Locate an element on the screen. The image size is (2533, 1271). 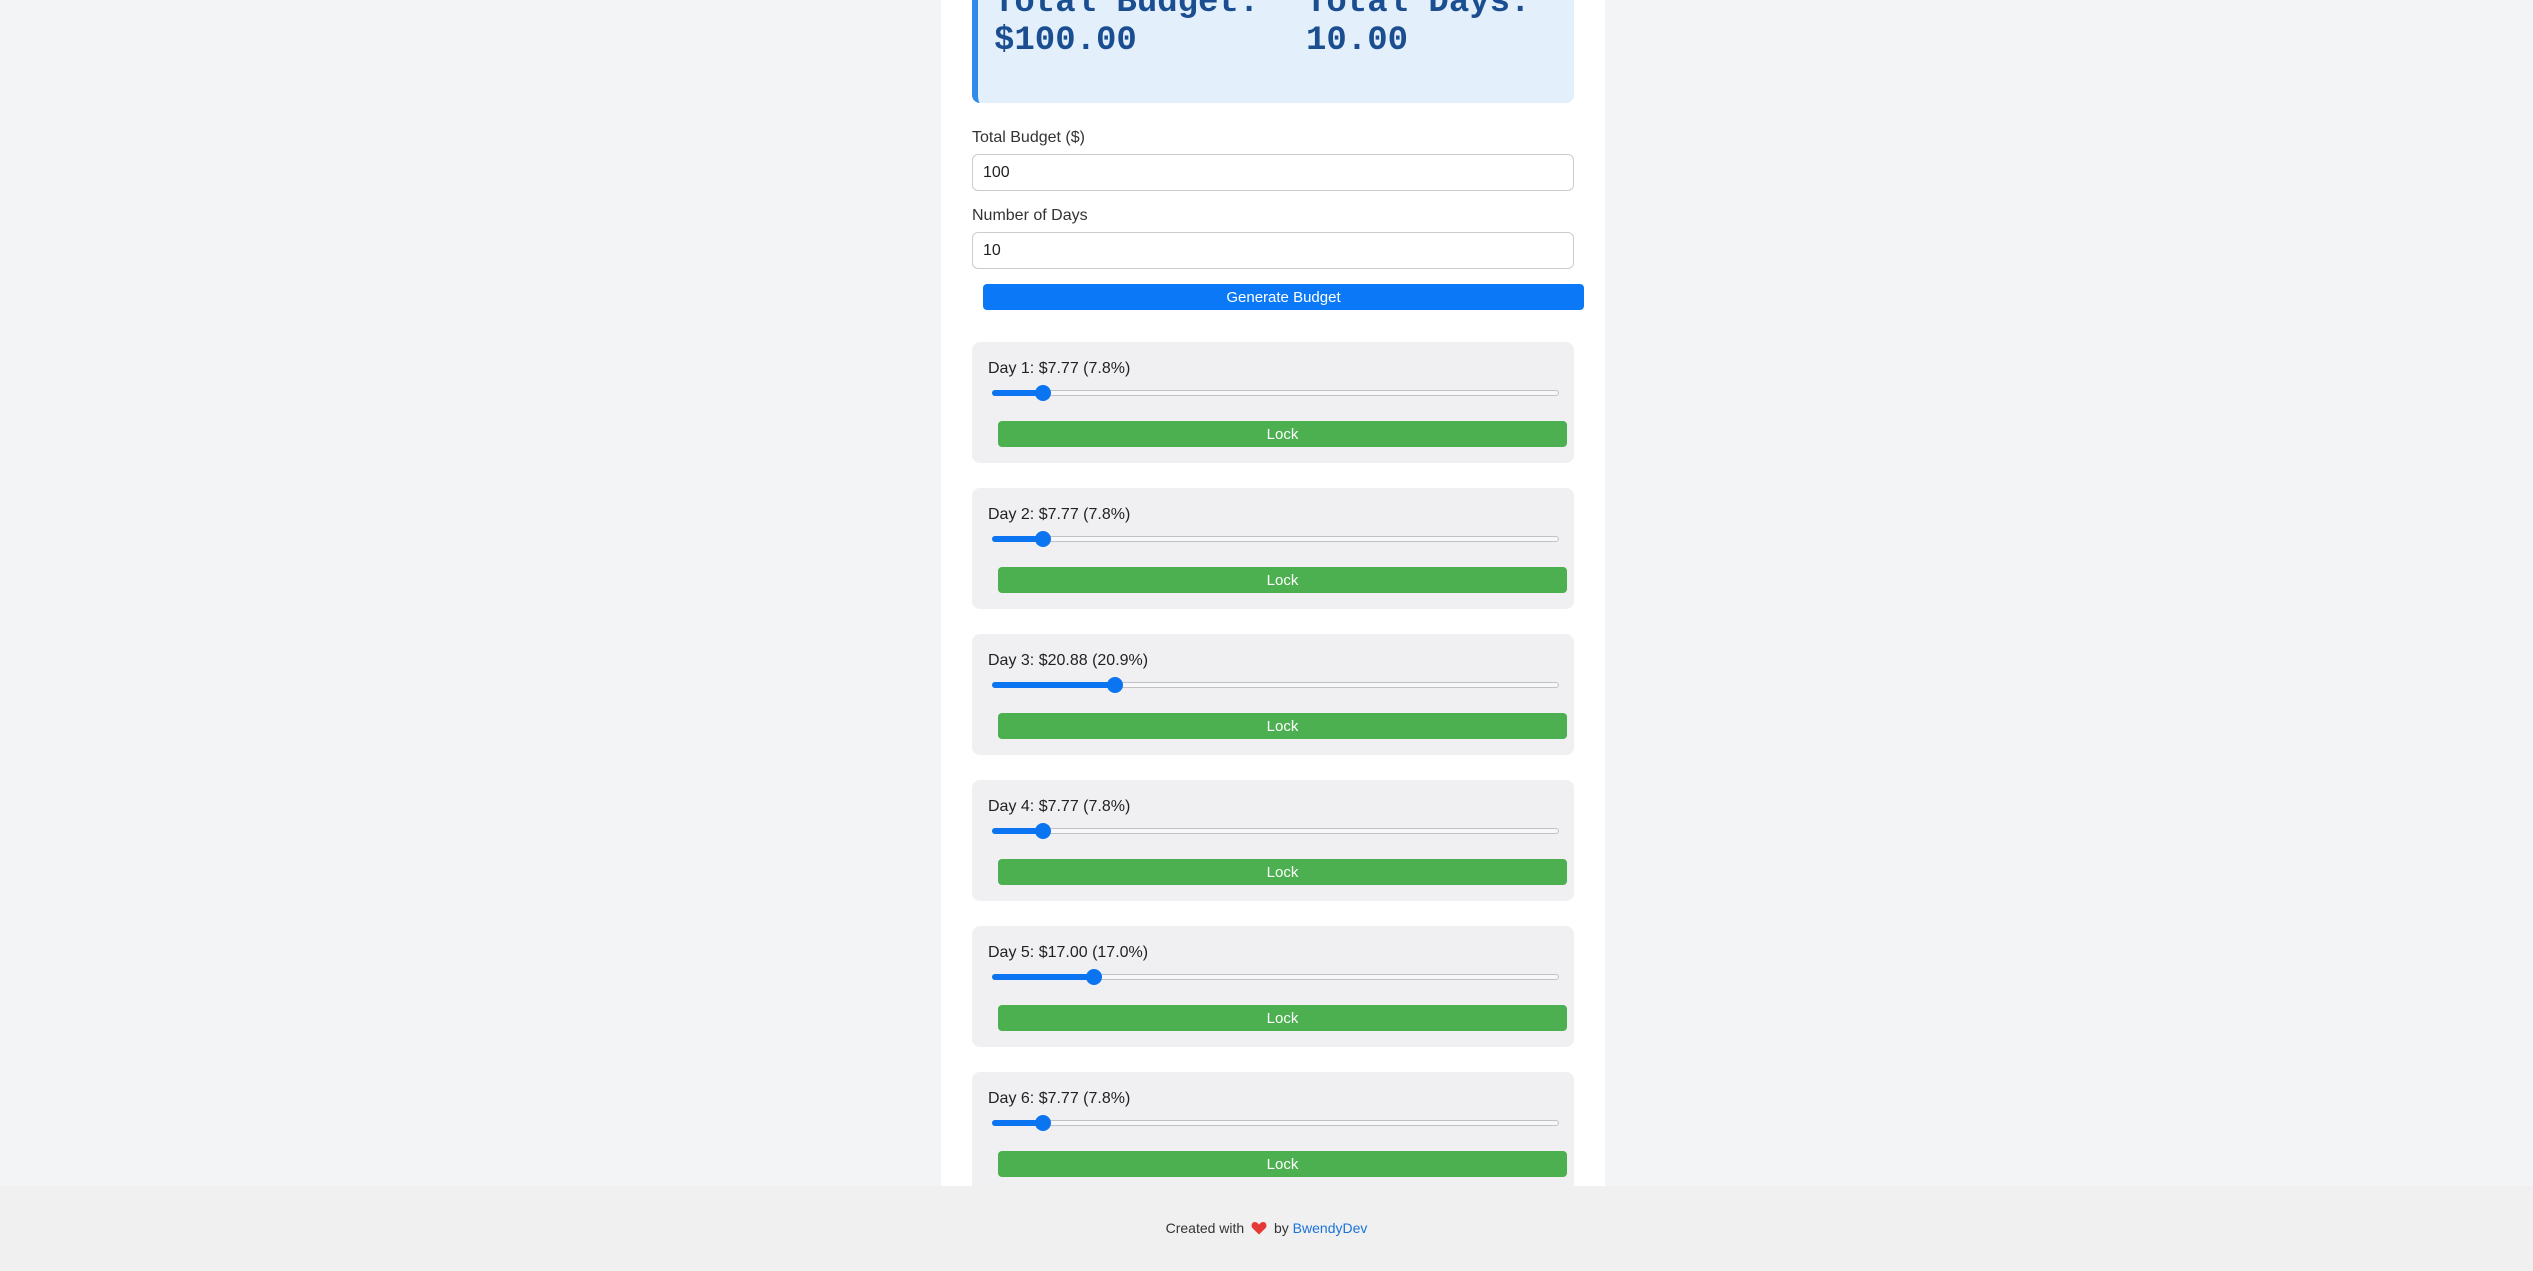
day-label: Day 3: $20.88 (20.9%) is located at coordinates (1068, 660).